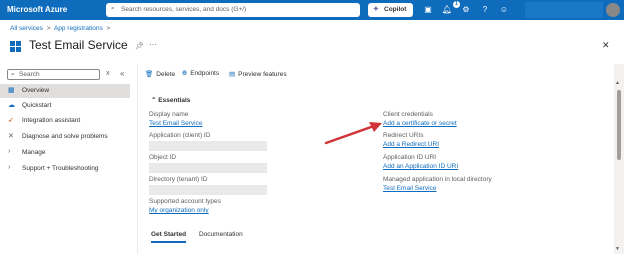 The width and height of the screenshot is (624, 254). I want to click on annotation-arrow, so click(353, 133).